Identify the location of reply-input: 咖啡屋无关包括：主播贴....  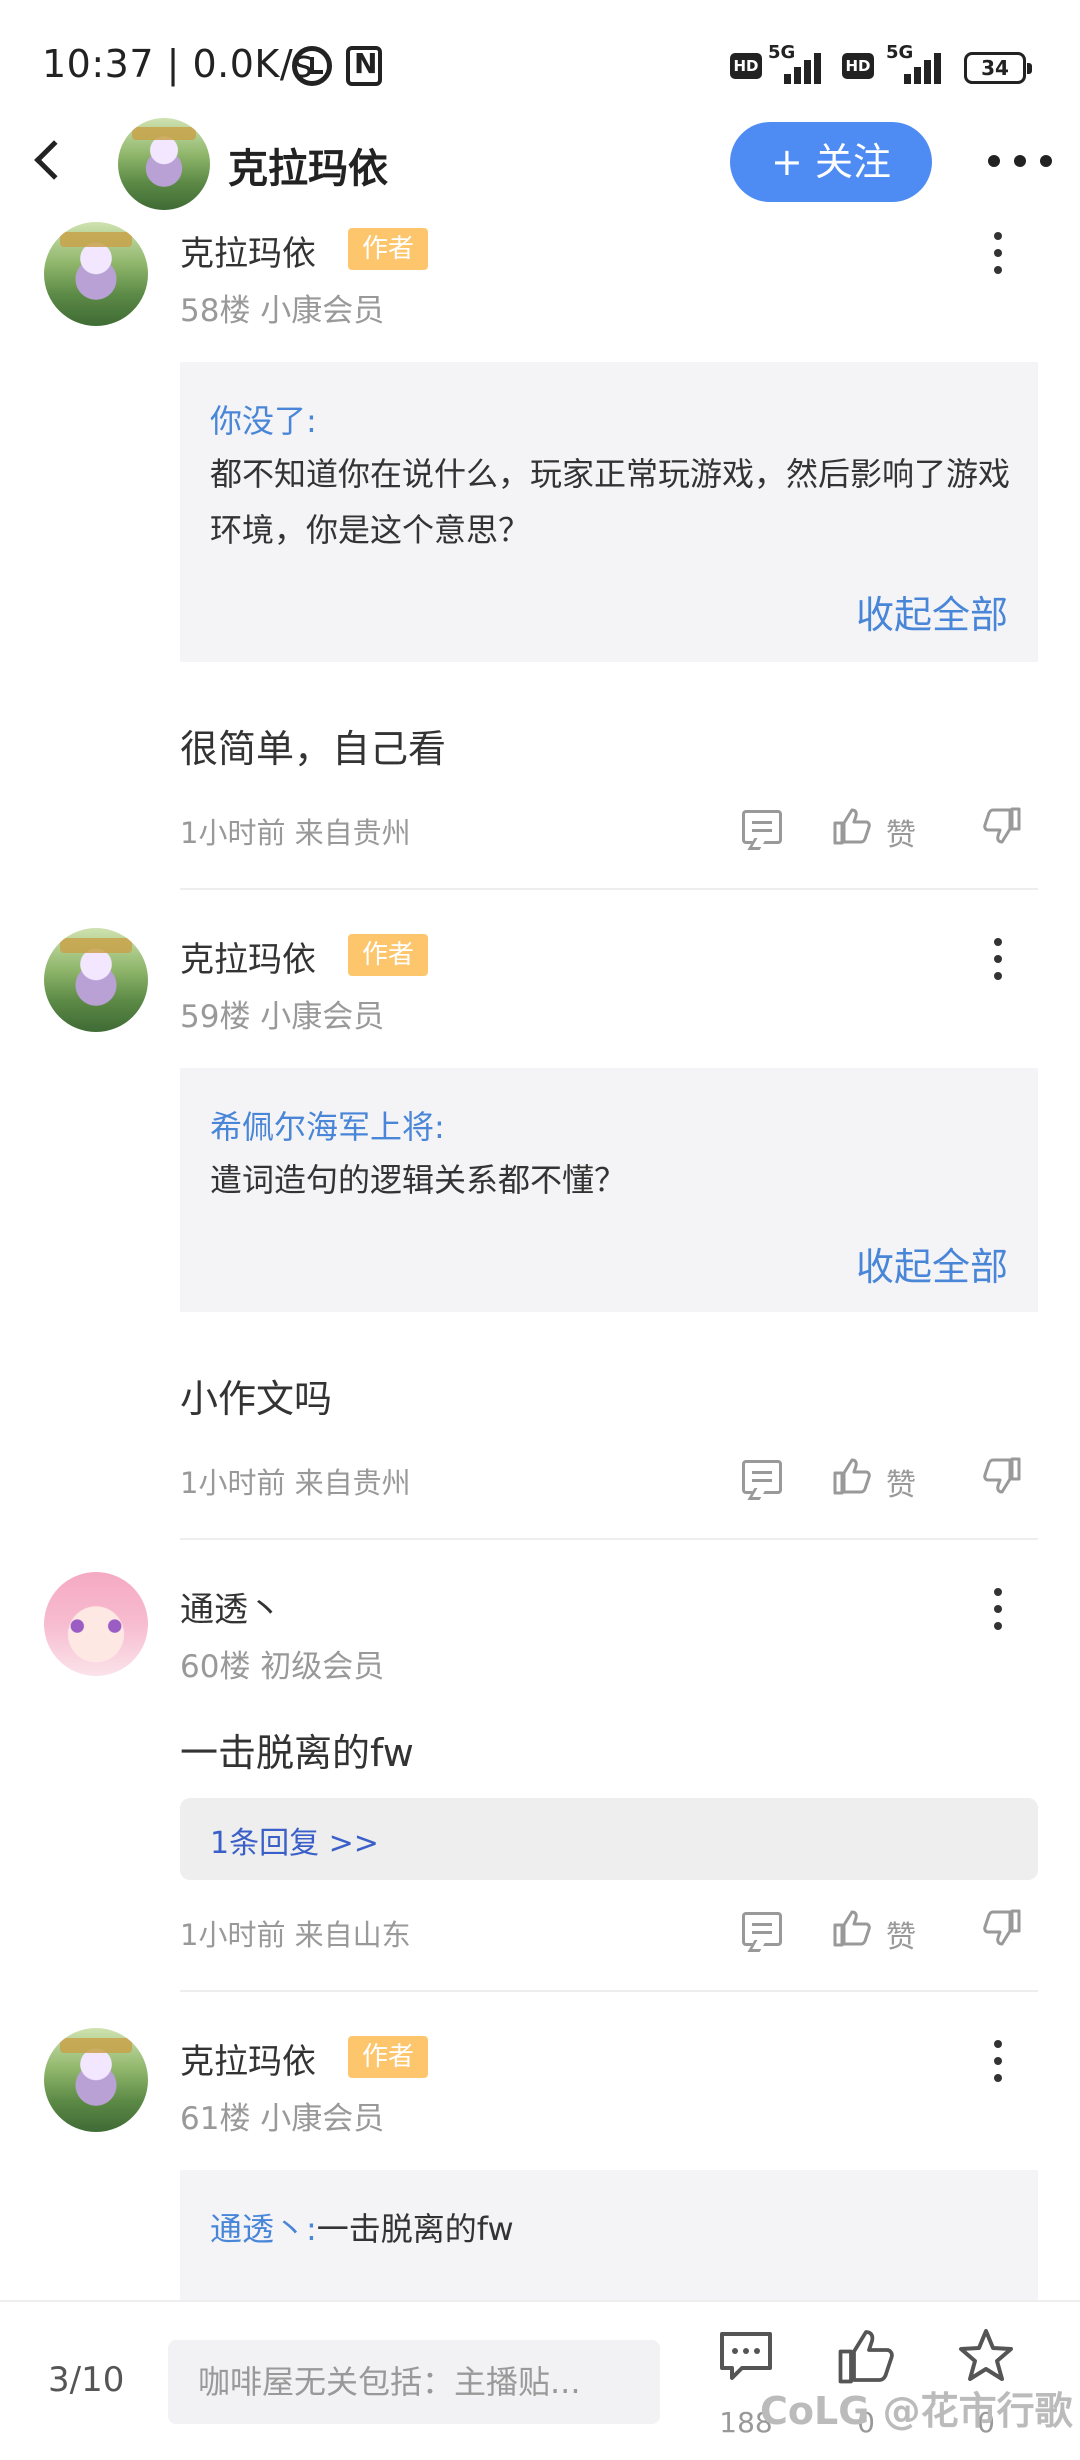
(414, 2382).